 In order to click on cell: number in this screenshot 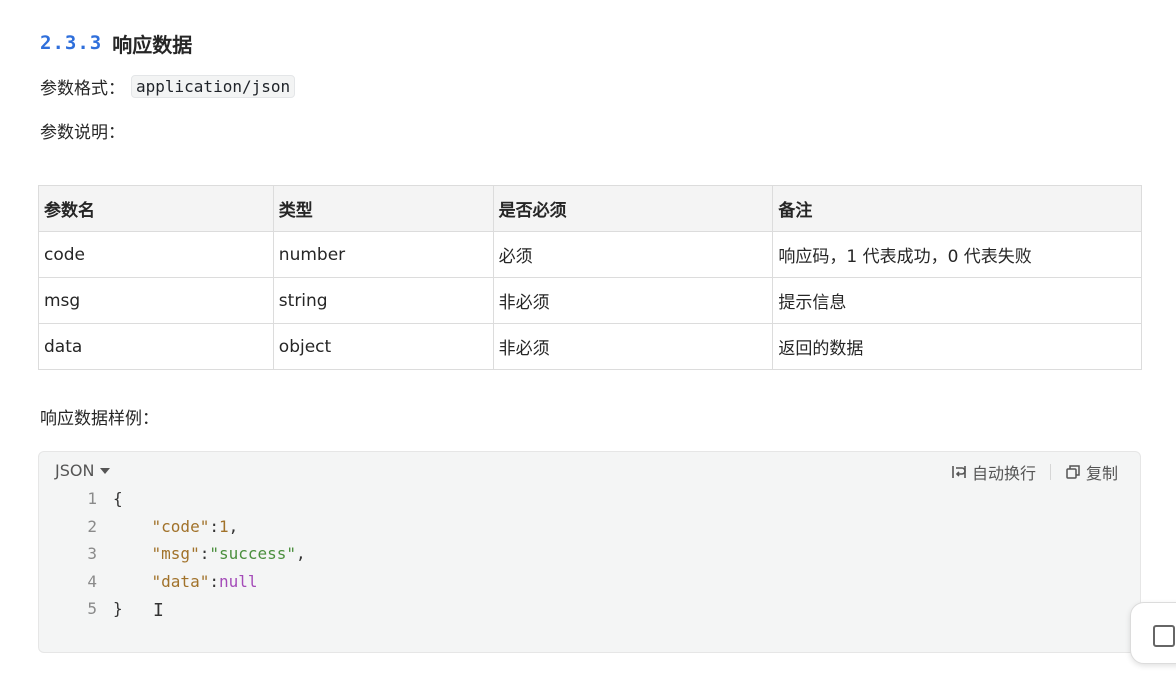, I will do `click(383, 254)`.